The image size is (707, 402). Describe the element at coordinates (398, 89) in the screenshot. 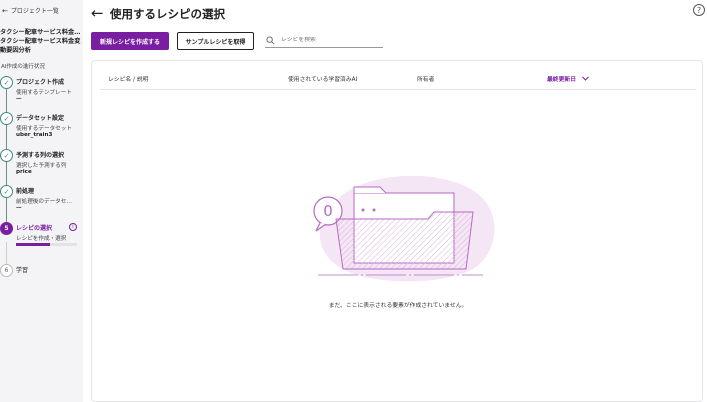

I see `table-header-divider` at that location.